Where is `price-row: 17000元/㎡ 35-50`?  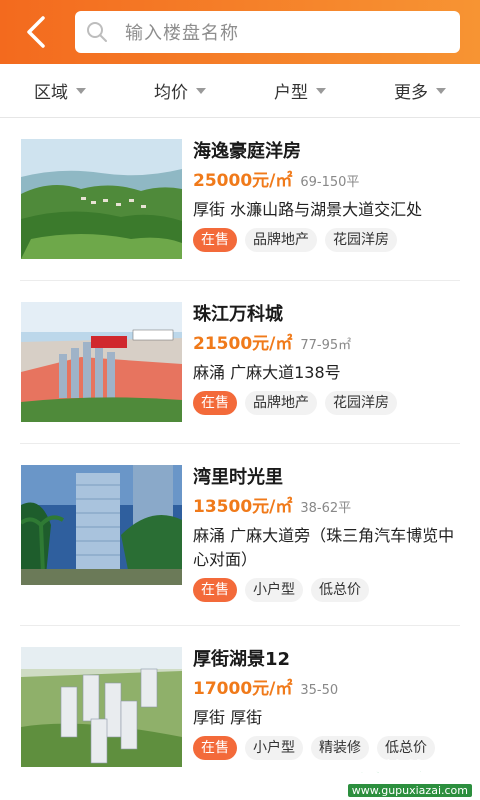
price-row: 17000元/㎡ 35-50 is located at coordinates (329, 689).